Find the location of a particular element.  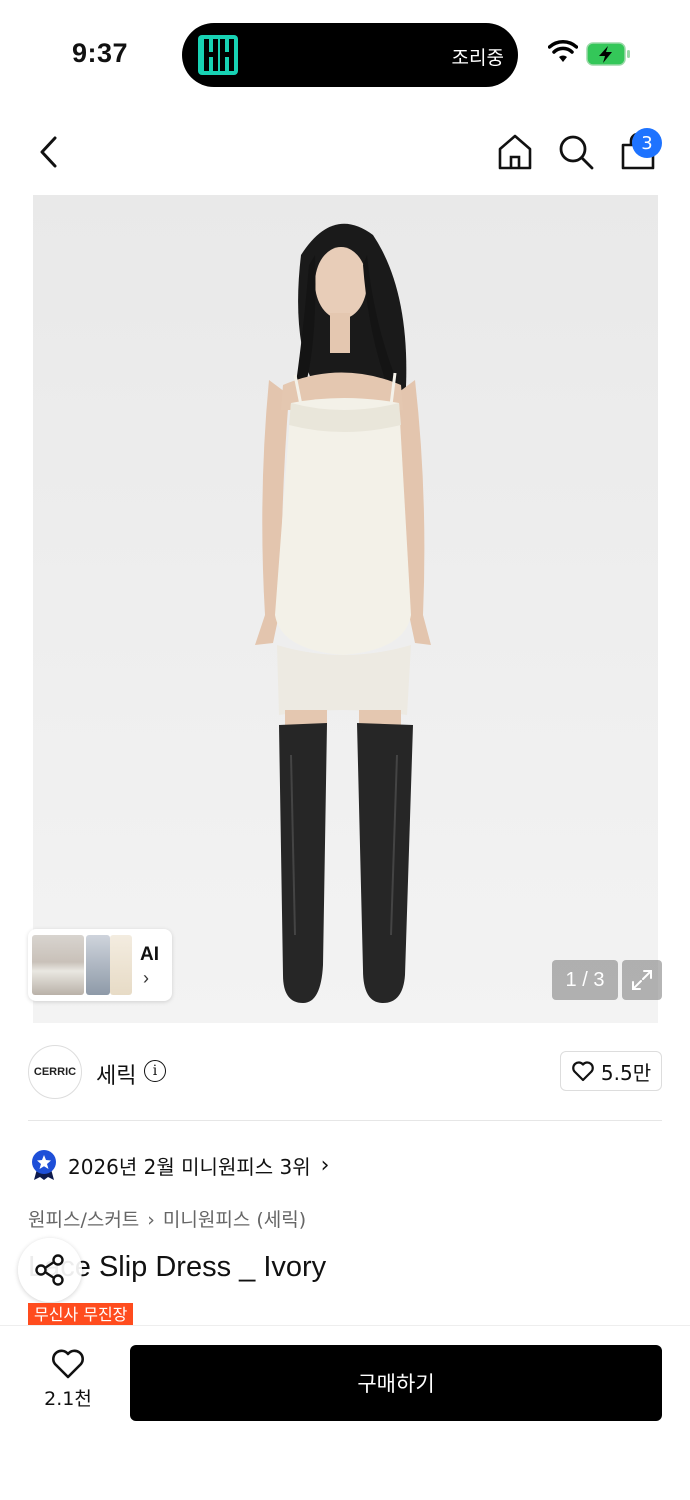

home-button is located at coordinates (515, 152).